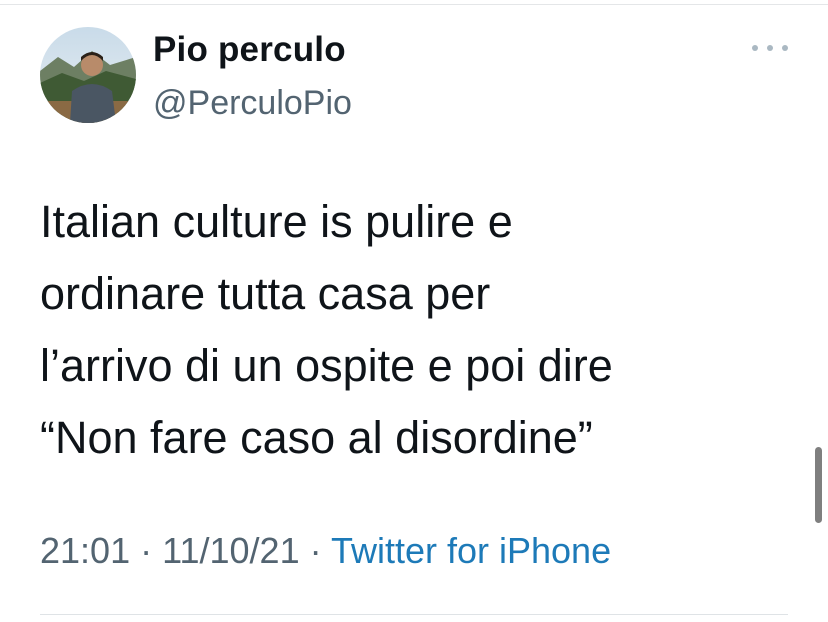  What do you see at coordinates (85, 550) in the screenshot?
I see `tweet-time: 21:01` at bounding box center [85, 550].